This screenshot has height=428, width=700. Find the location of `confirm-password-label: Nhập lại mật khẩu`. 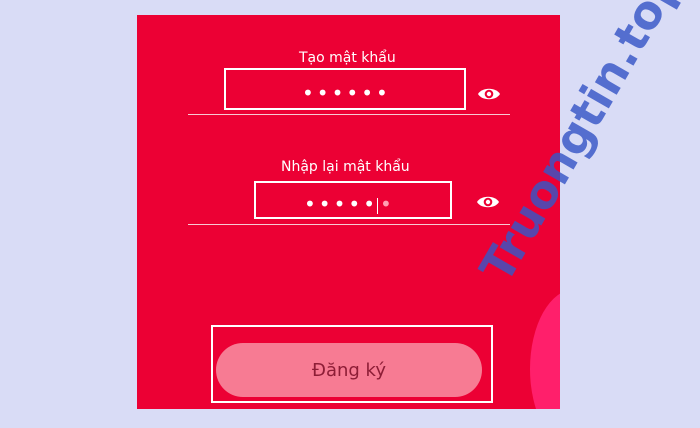

confirm-password-label: Nhập lại mật khẩu is located at coordinates (345, 167).